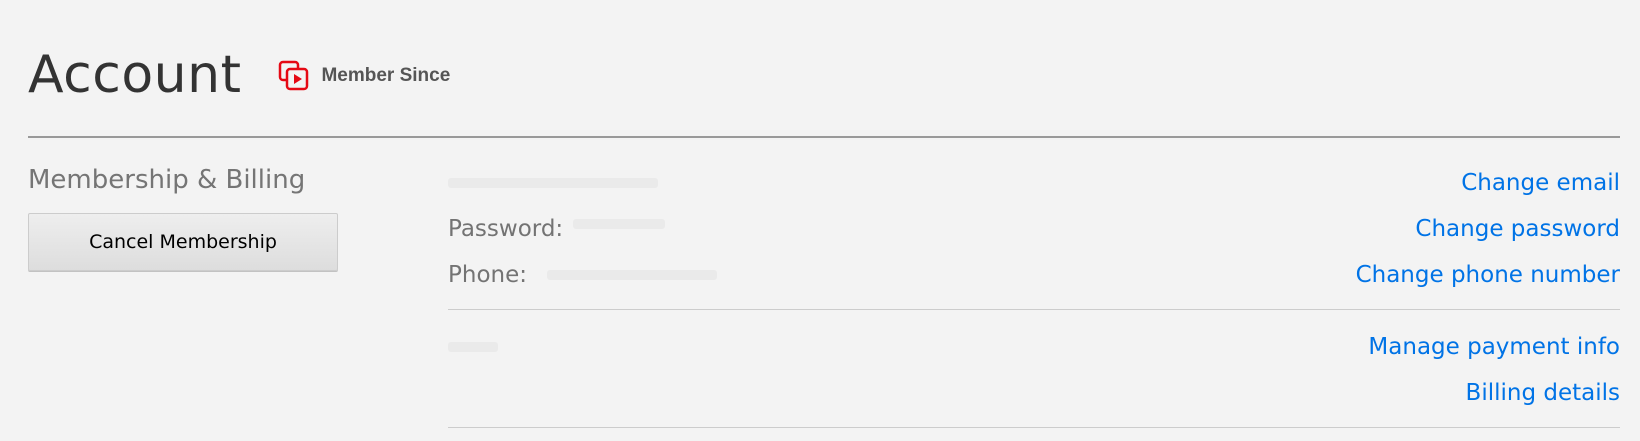  I want to click on password-row: Password: Change password, so click(1034, 229).